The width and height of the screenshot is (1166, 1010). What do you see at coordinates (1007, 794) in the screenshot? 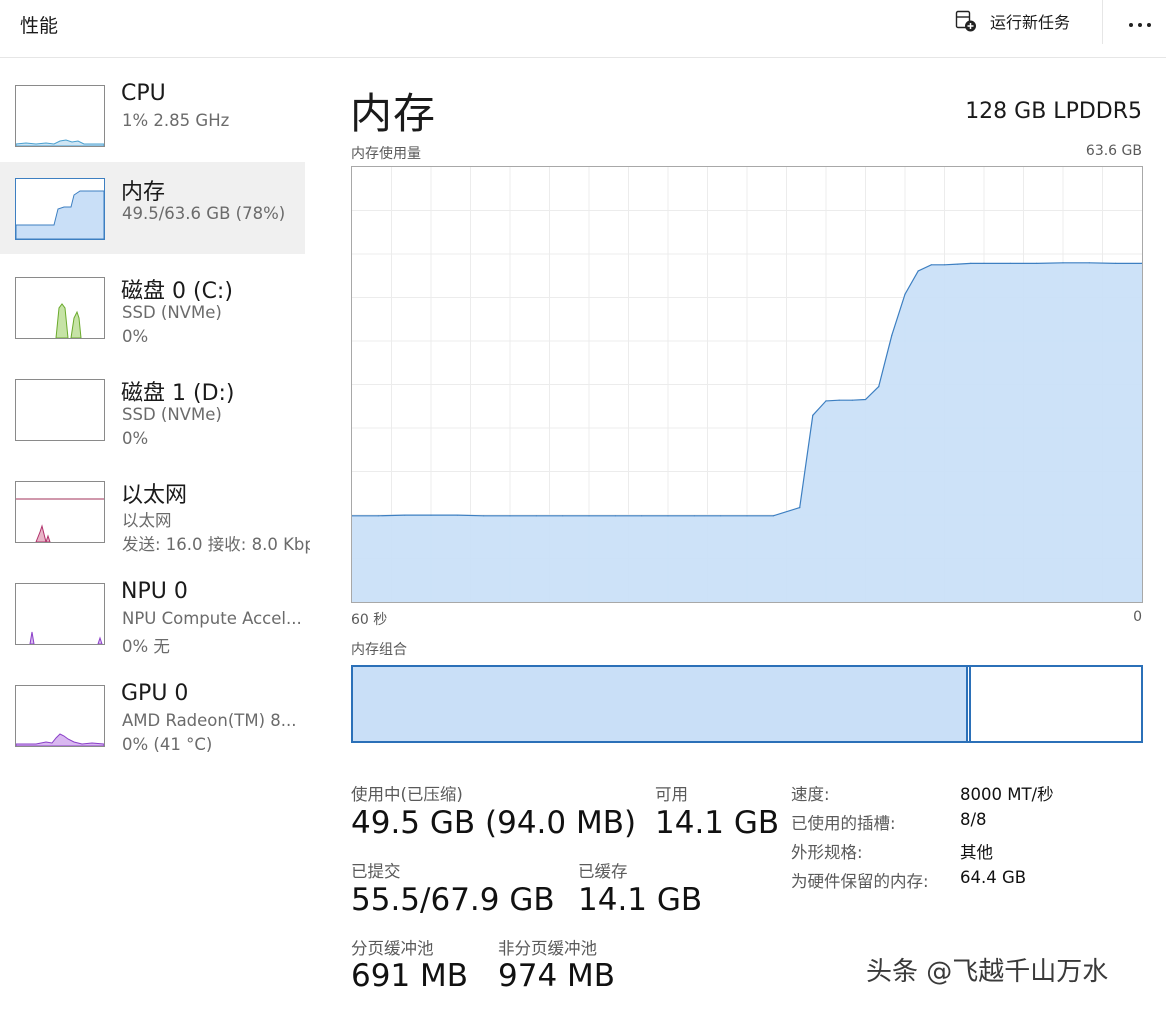
I see `speed-value: 8000 MT/秒` at bounding box center [1007, 794].